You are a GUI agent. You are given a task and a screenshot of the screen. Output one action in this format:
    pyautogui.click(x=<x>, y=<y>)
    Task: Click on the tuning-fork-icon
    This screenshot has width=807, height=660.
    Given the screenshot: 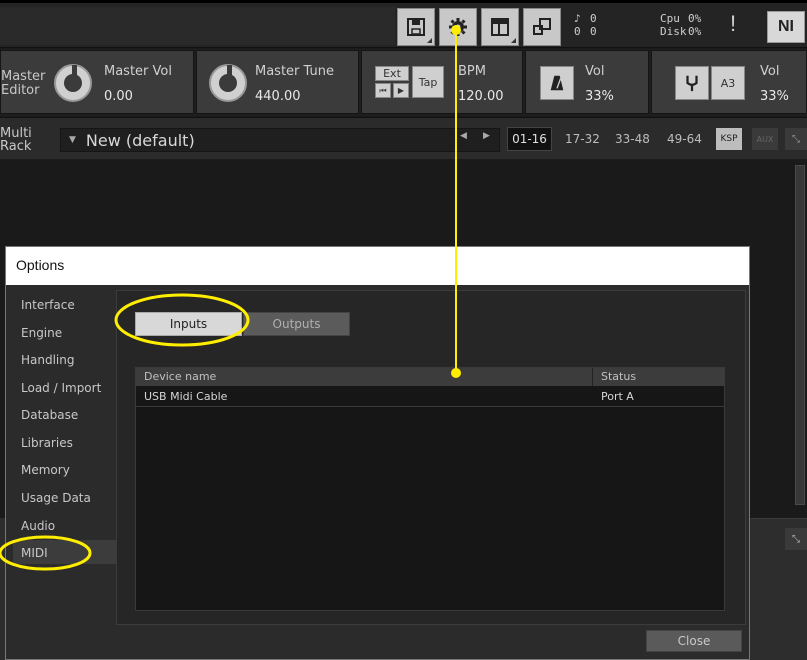 What is the action you would take?
    pyautogui.click(x=692, y=83)
    